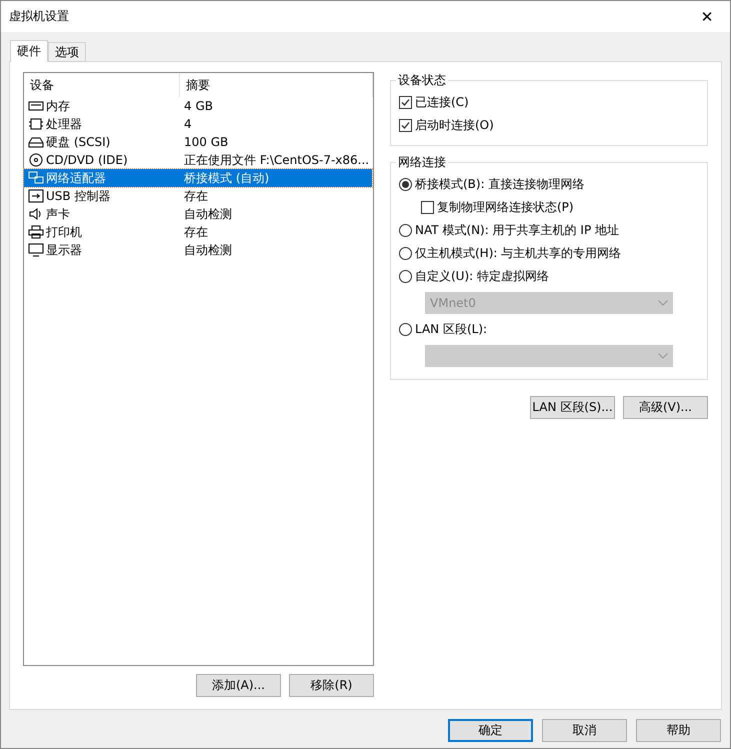 This screenshot has height=749, width=731. Describe the element at coordinates (36, 232) in the screenshot. I see `printer-icon` at that location.